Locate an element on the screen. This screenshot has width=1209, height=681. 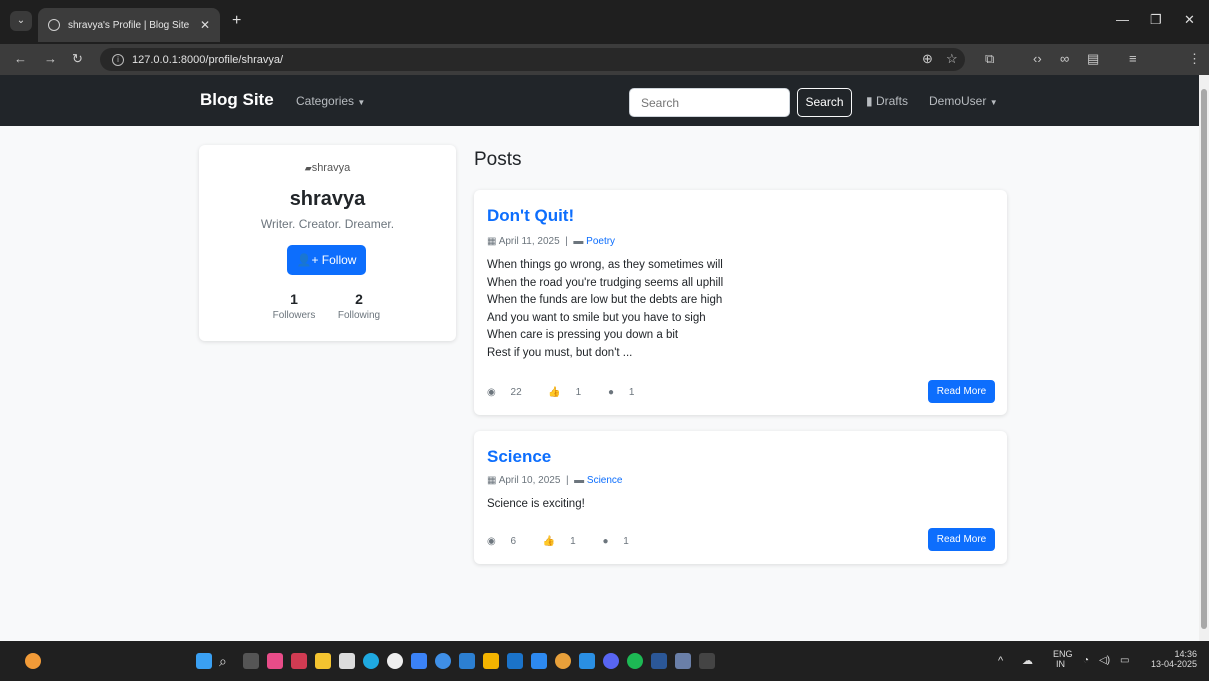
windows-start-icon is located at coordinates (204, 661).